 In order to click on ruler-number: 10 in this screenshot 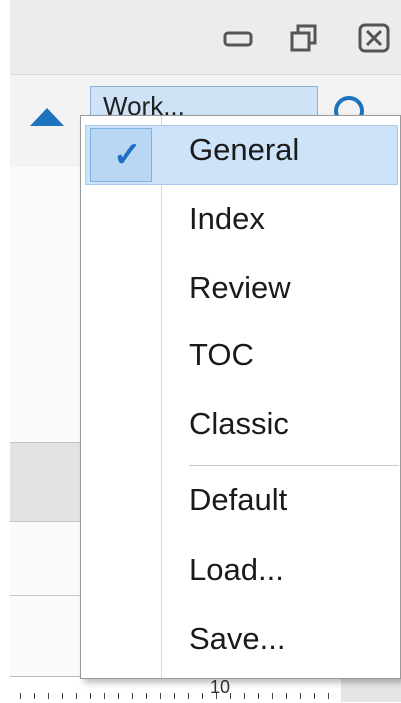, I will do `click(220, 687)`.